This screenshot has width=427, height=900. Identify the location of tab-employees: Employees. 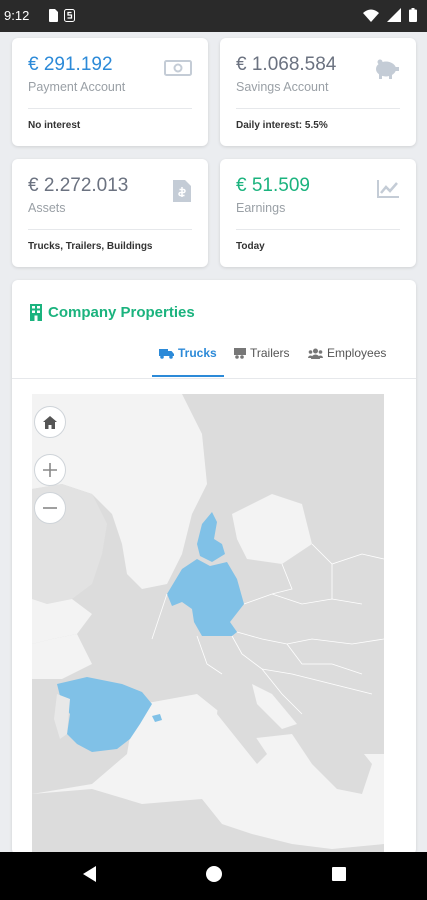
(347, 353).